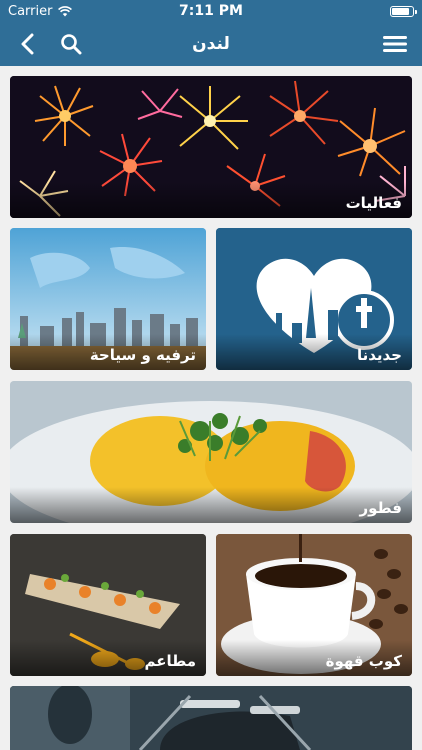 The height and width of the screenshot is (750, 422). What do you see at coordinates (108, 352) in the screenshot?
I see `tile-label: ترفيه و سياحة` at bounding box center [108, 352].